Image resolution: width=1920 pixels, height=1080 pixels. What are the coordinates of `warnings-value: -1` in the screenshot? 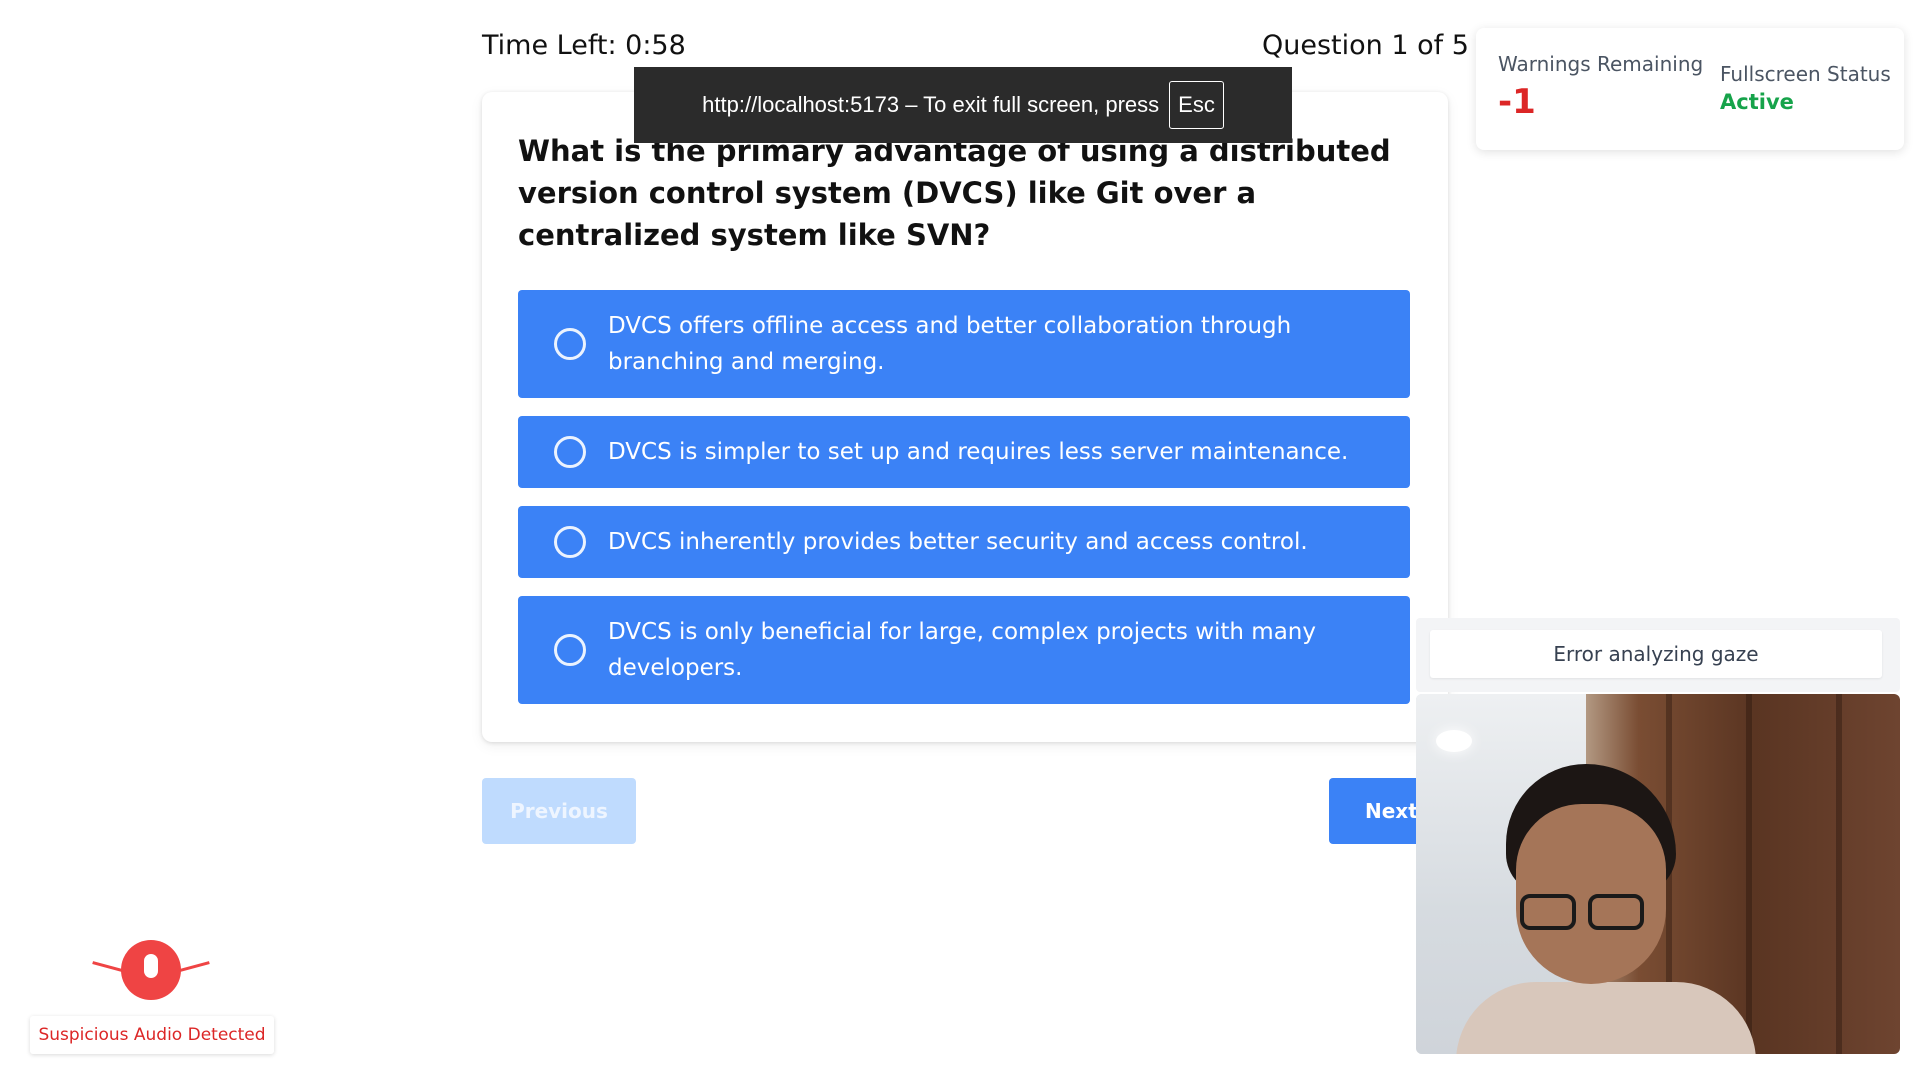 It's located at (1517, 102).